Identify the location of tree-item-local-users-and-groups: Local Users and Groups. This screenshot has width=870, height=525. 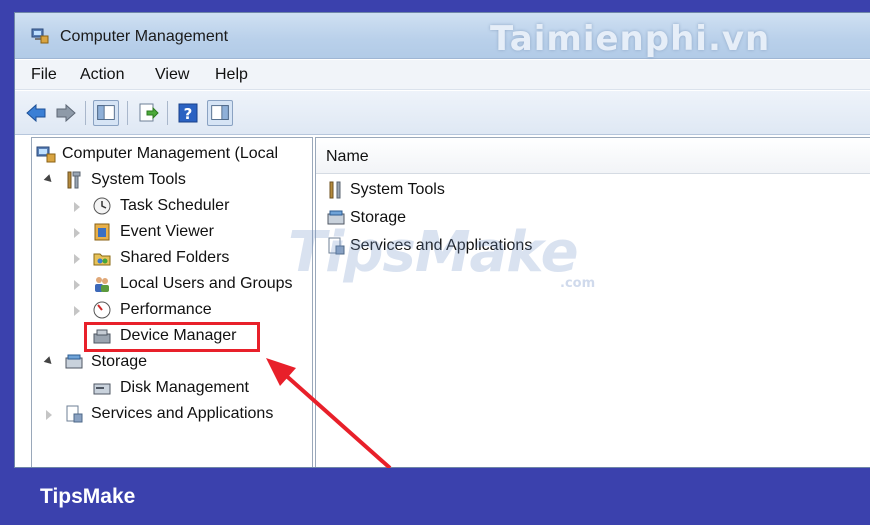
(174, 284).